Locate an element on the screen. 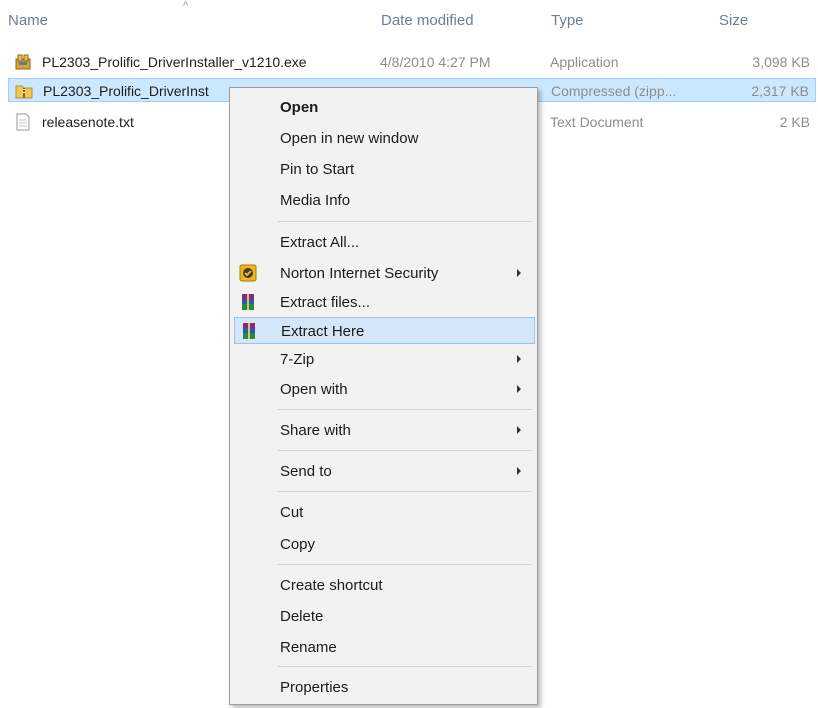 This screenshot has height=708, width=818. menu-item-label: Open in new window is located at coordinates (349, 138).